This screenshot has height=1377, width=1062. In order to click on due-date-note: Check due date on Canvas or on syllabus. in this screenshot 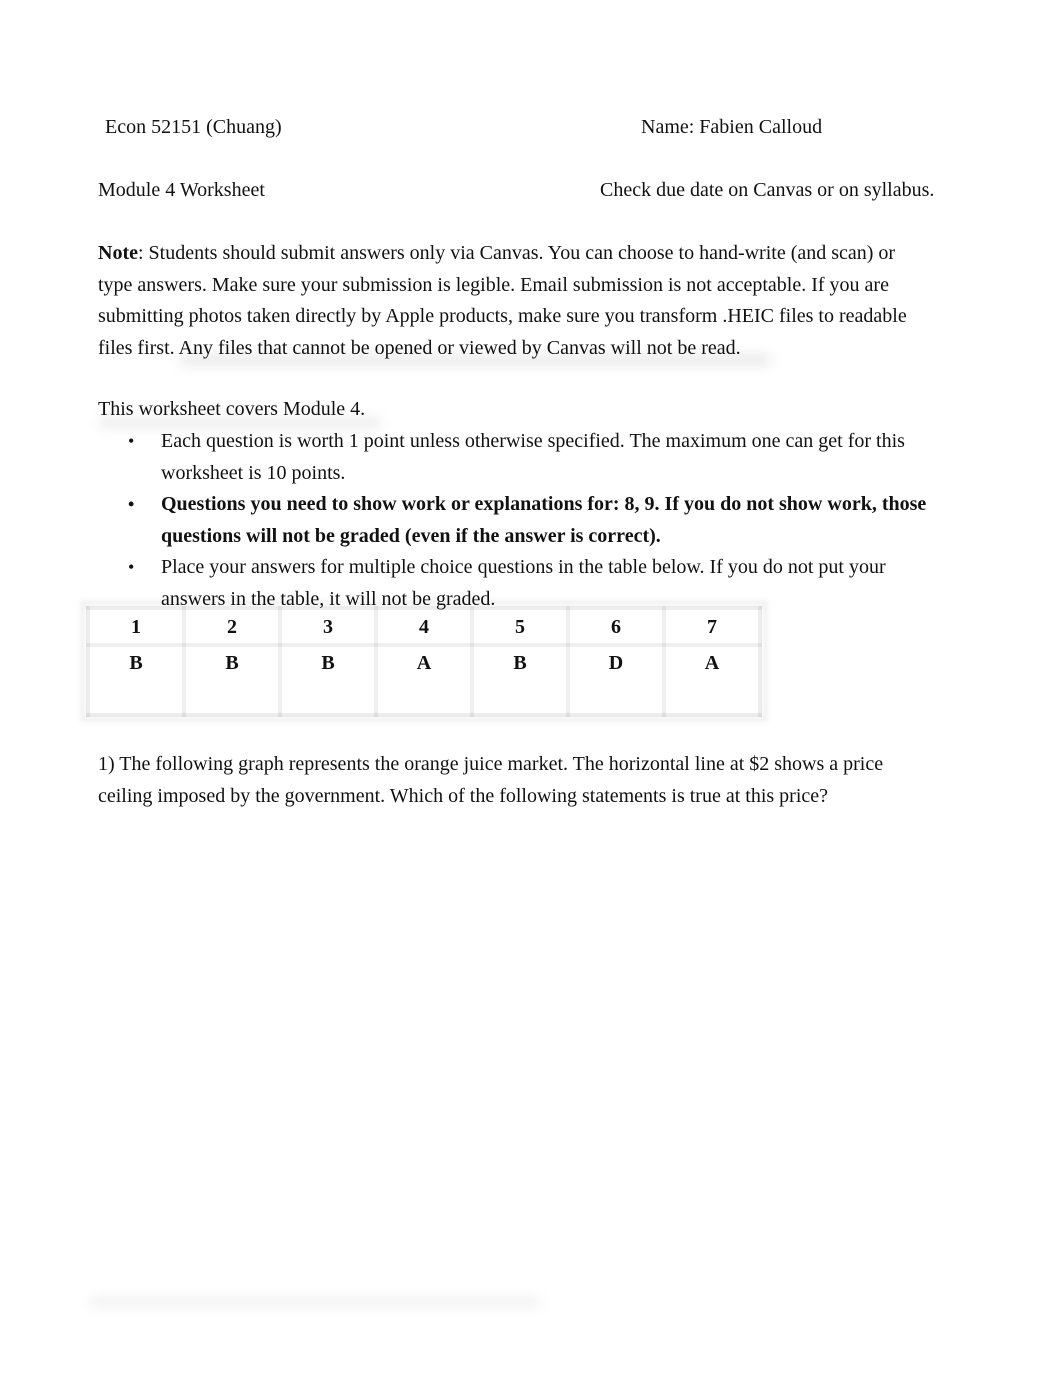, I will do `click(767, 190)`.